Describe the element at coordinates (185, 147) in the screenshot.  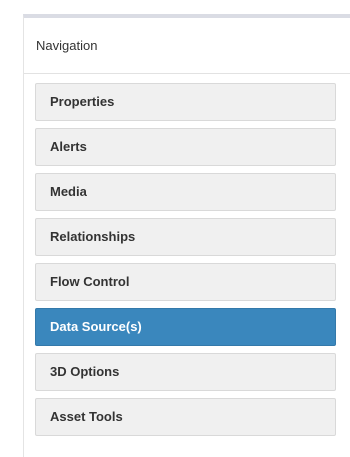
I see `nav-item-alerts: Alerts` at that location.